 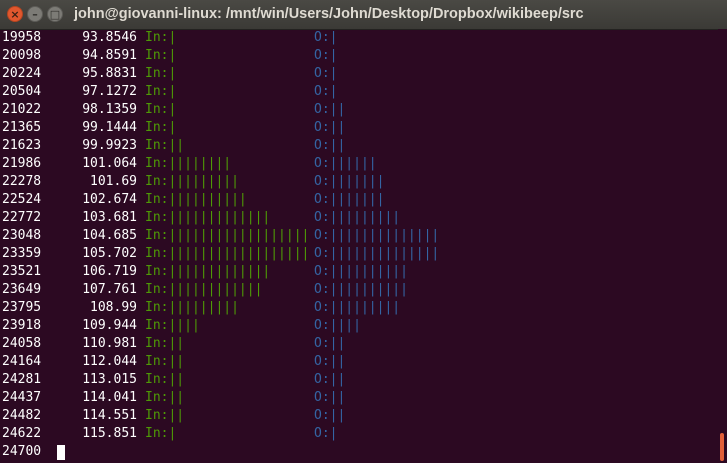 I want to click on terminal-row: 24482 114.551 In:|| O:||, so click(x=360, y=416).